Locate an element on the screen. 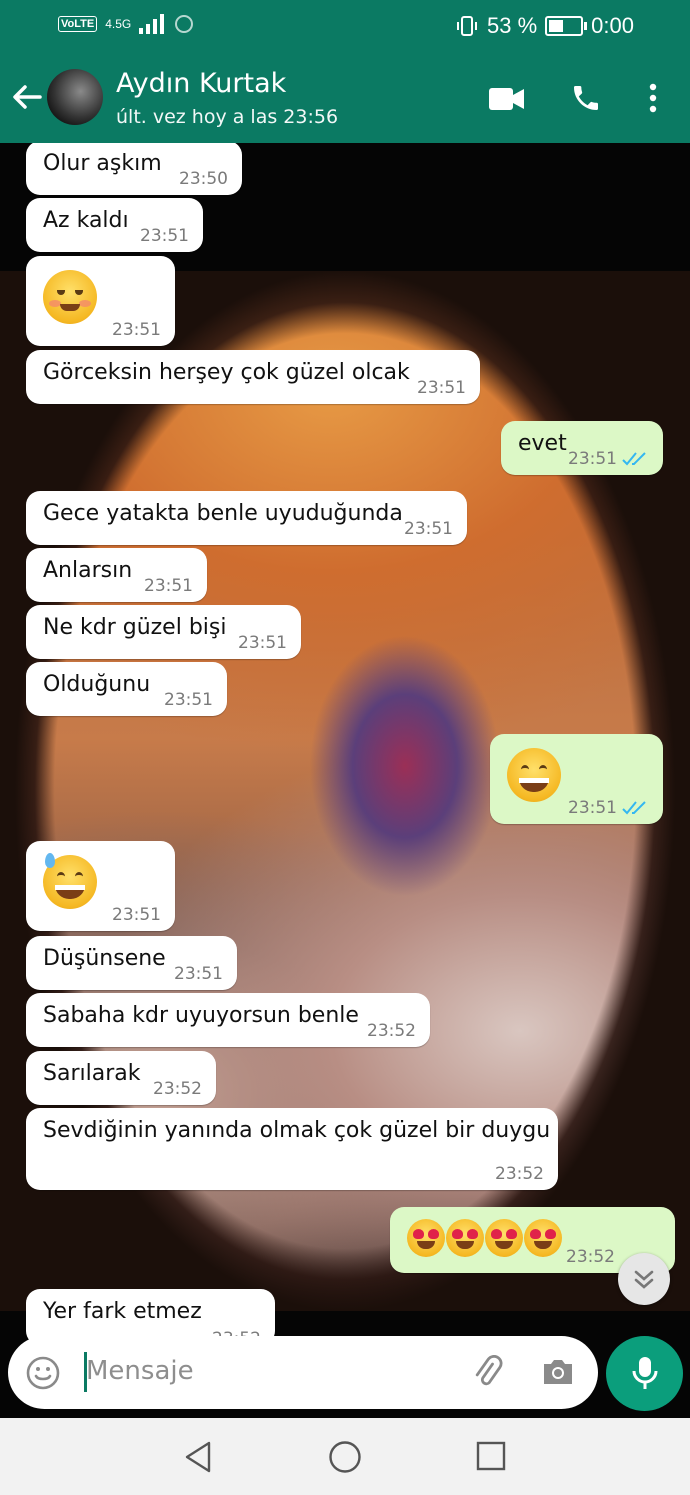 The height and width of the screenshot is (1495, 690). scroll-to-bottom-button is located at coordinates (644, 1279).